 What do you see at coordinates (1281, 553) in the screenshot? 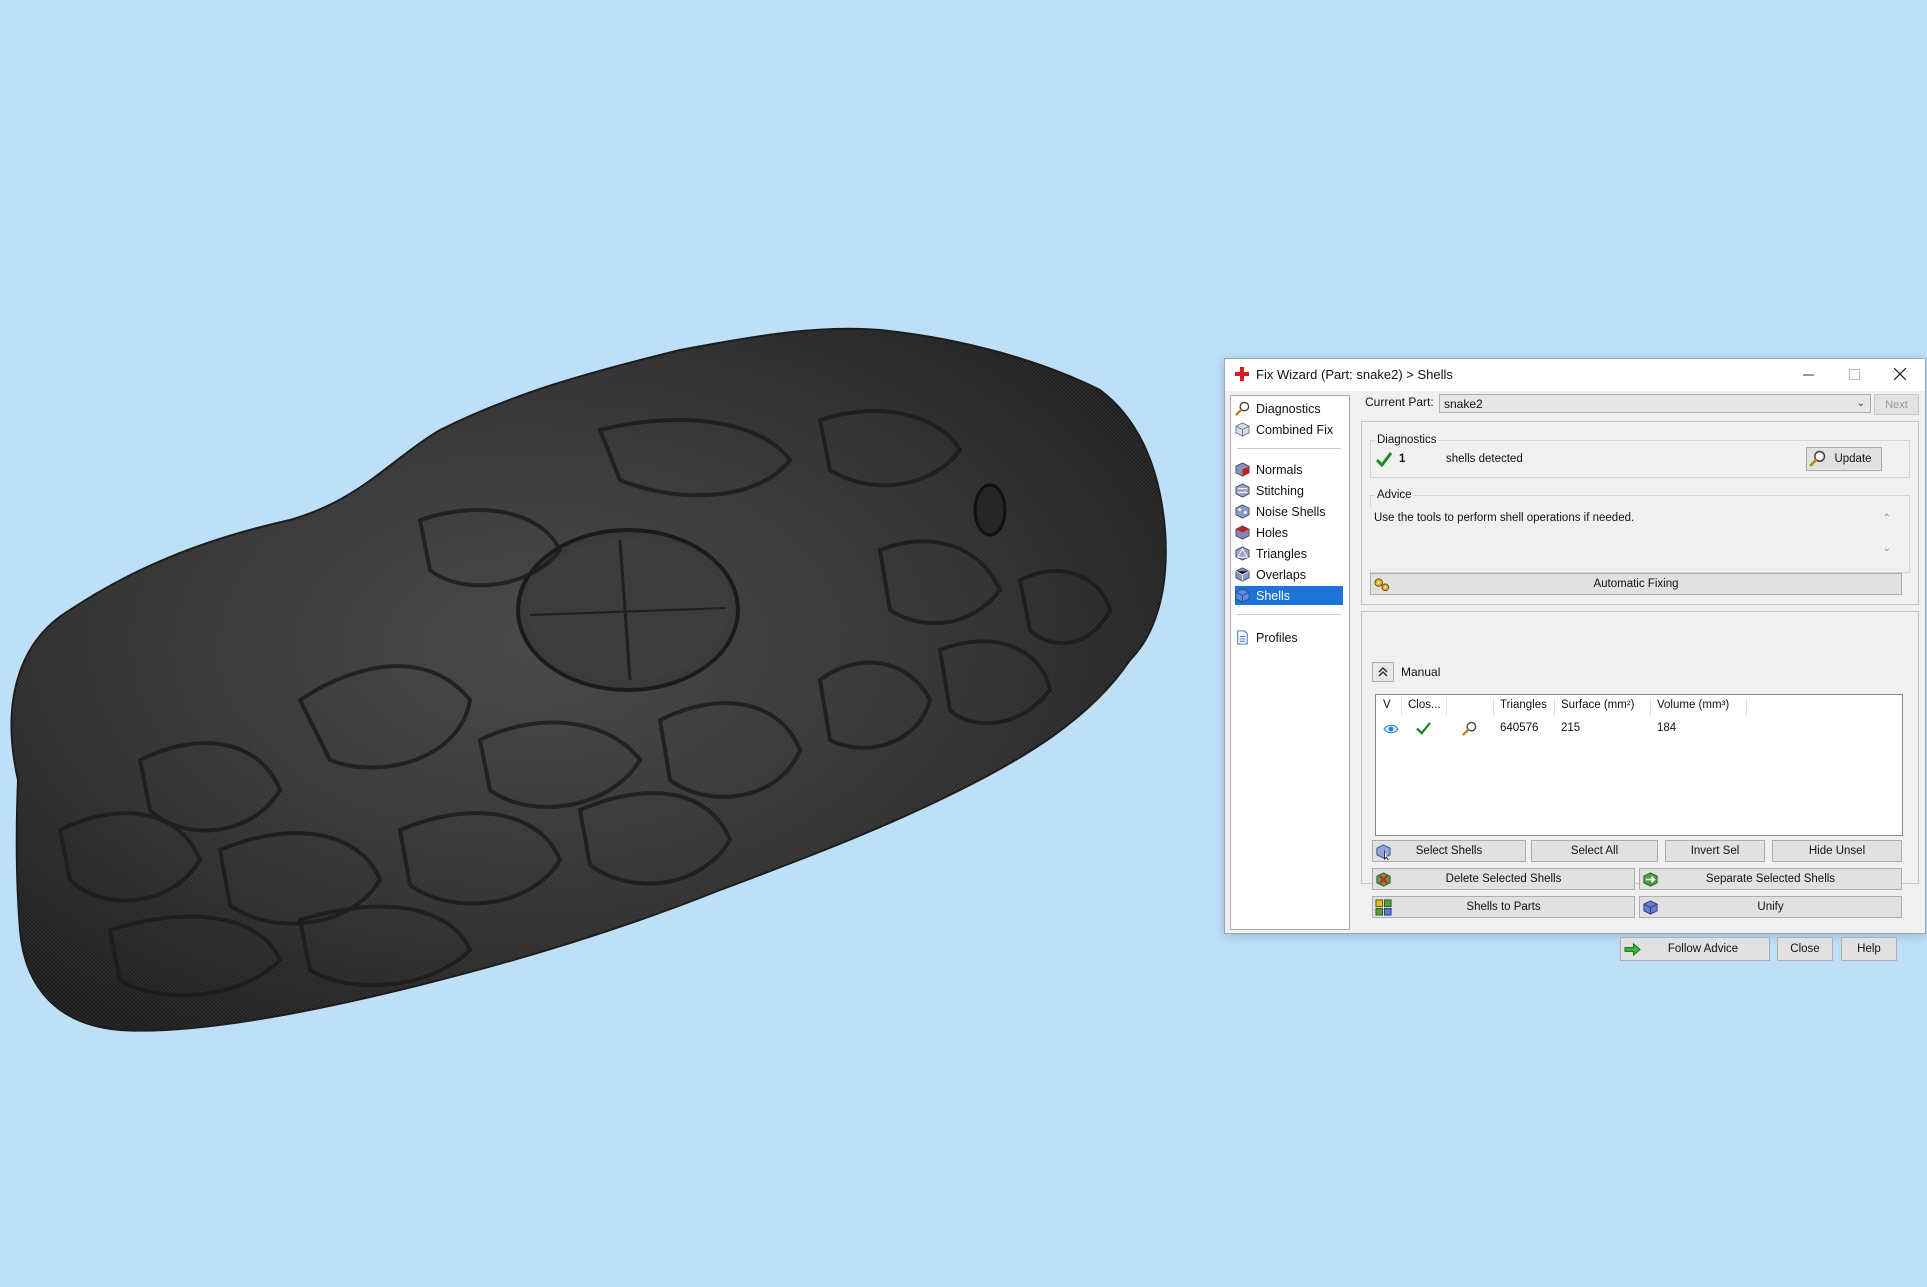
I see `nav-label: Triangles` at bounding box center [1281, 553].